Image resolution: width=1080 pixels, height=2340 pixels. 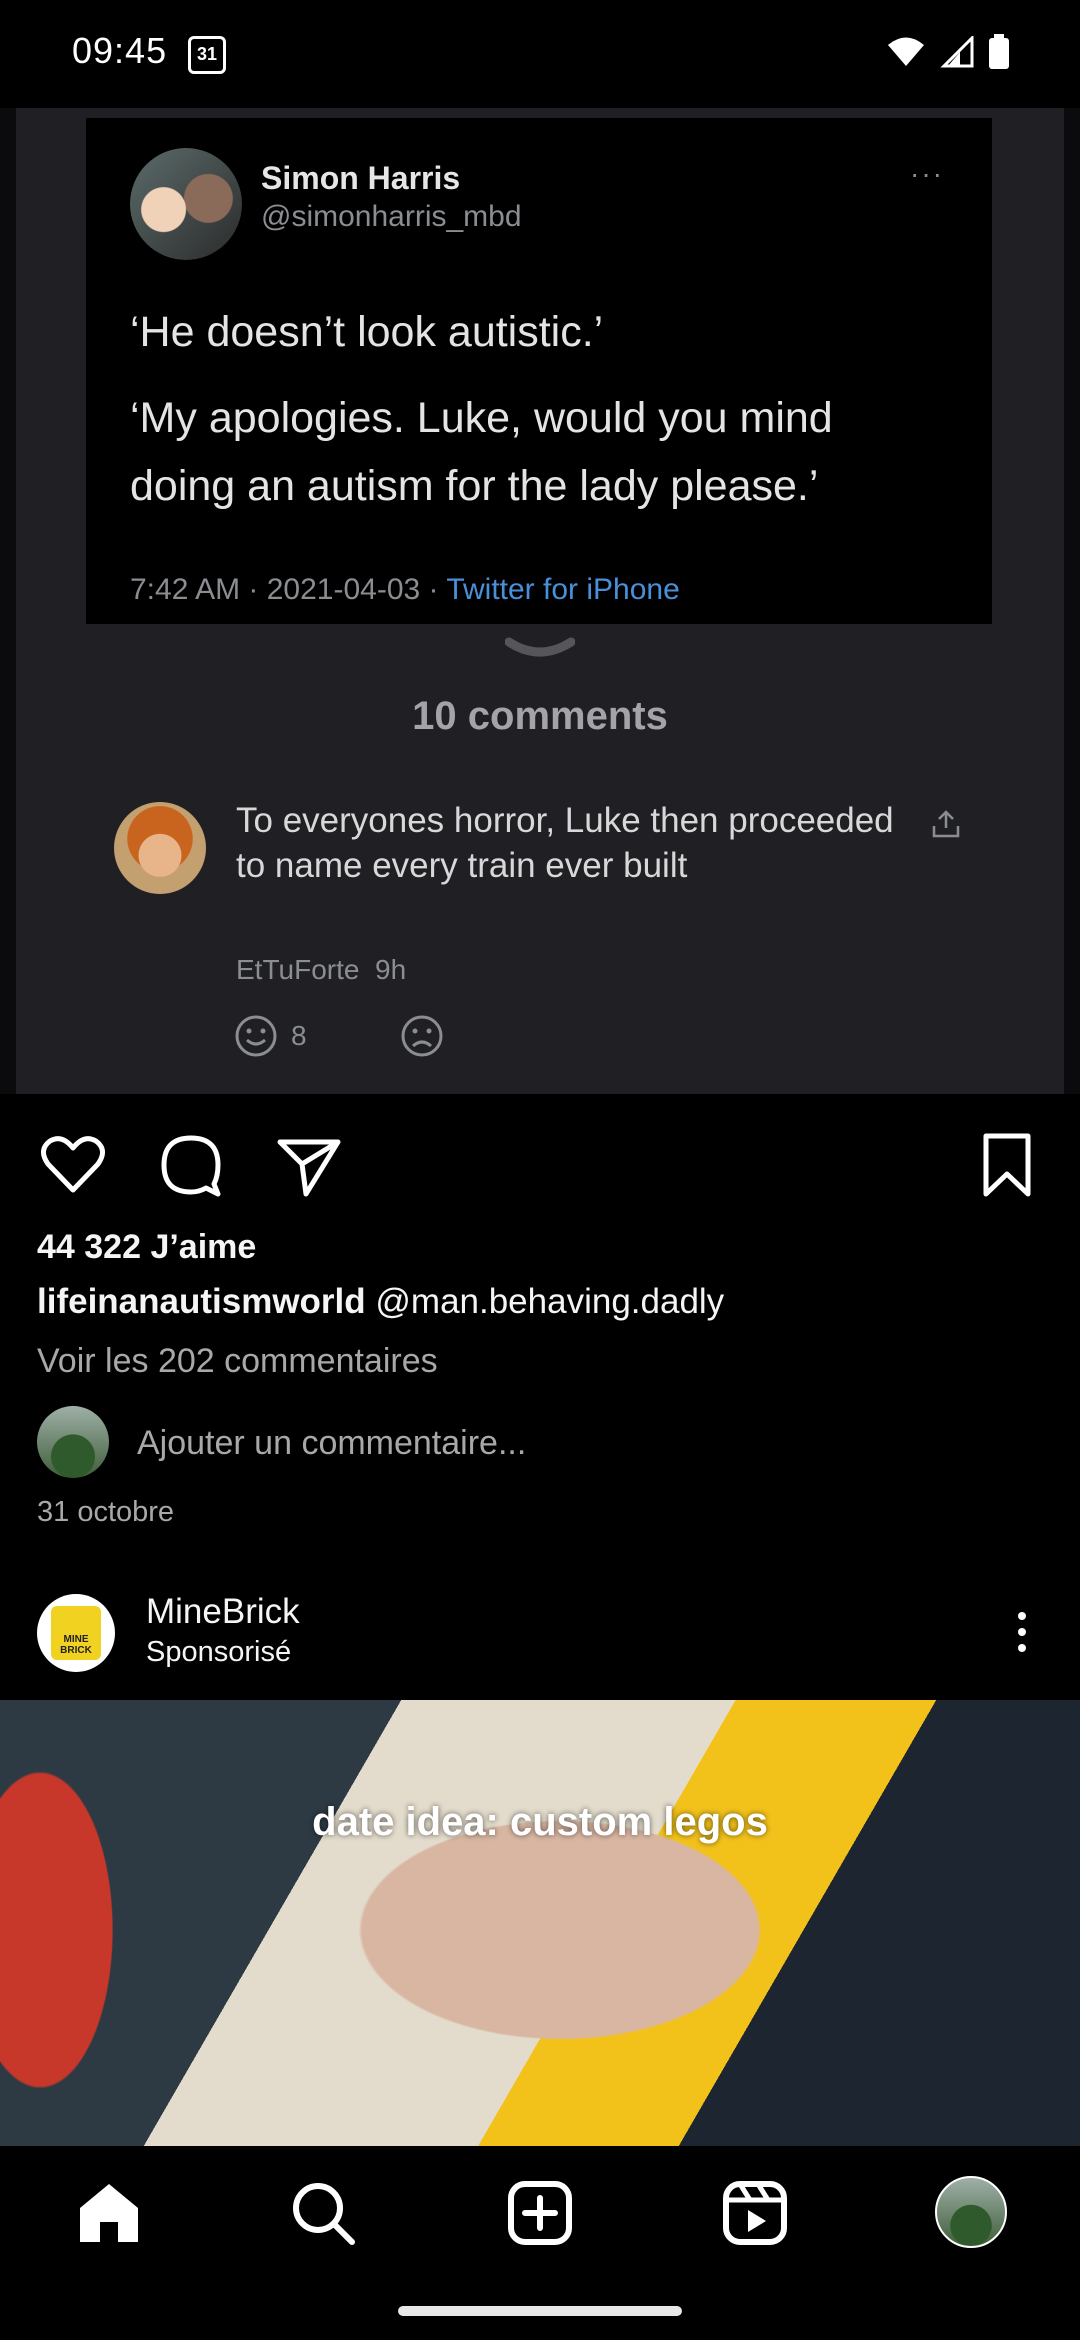 I want to click on view-comments-link: Voir les 202 commentaires, so click(x=237, y=1361).